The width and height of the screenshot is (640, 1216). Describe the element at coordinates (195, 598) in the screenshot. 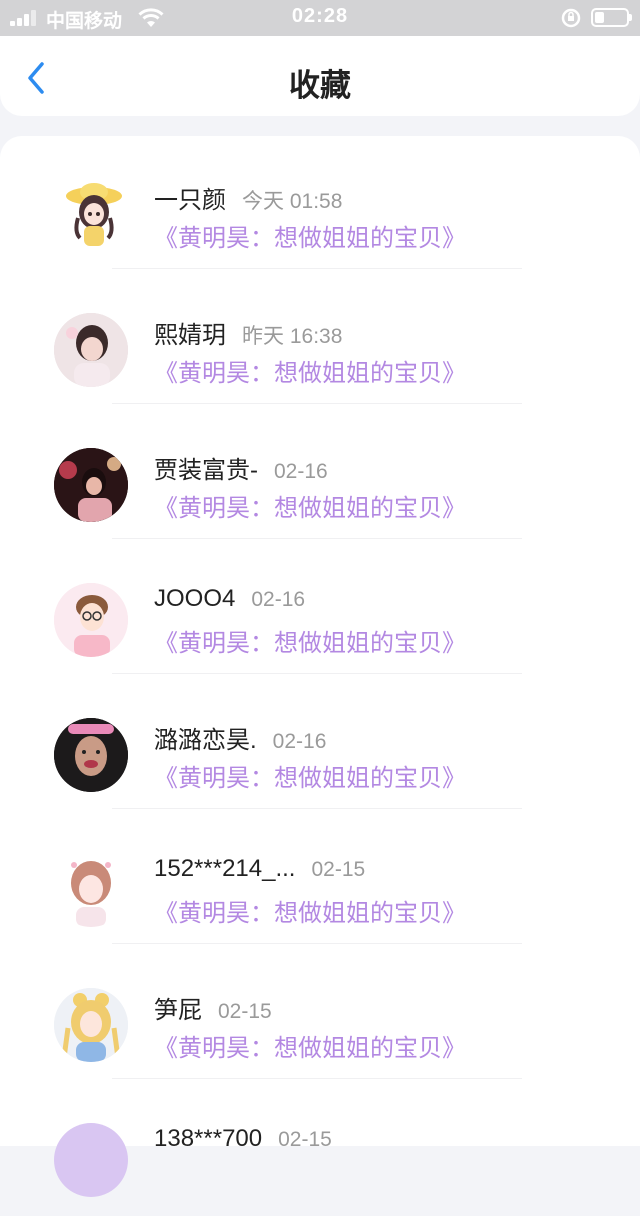

I see `user-name: JOOO4` at that location.